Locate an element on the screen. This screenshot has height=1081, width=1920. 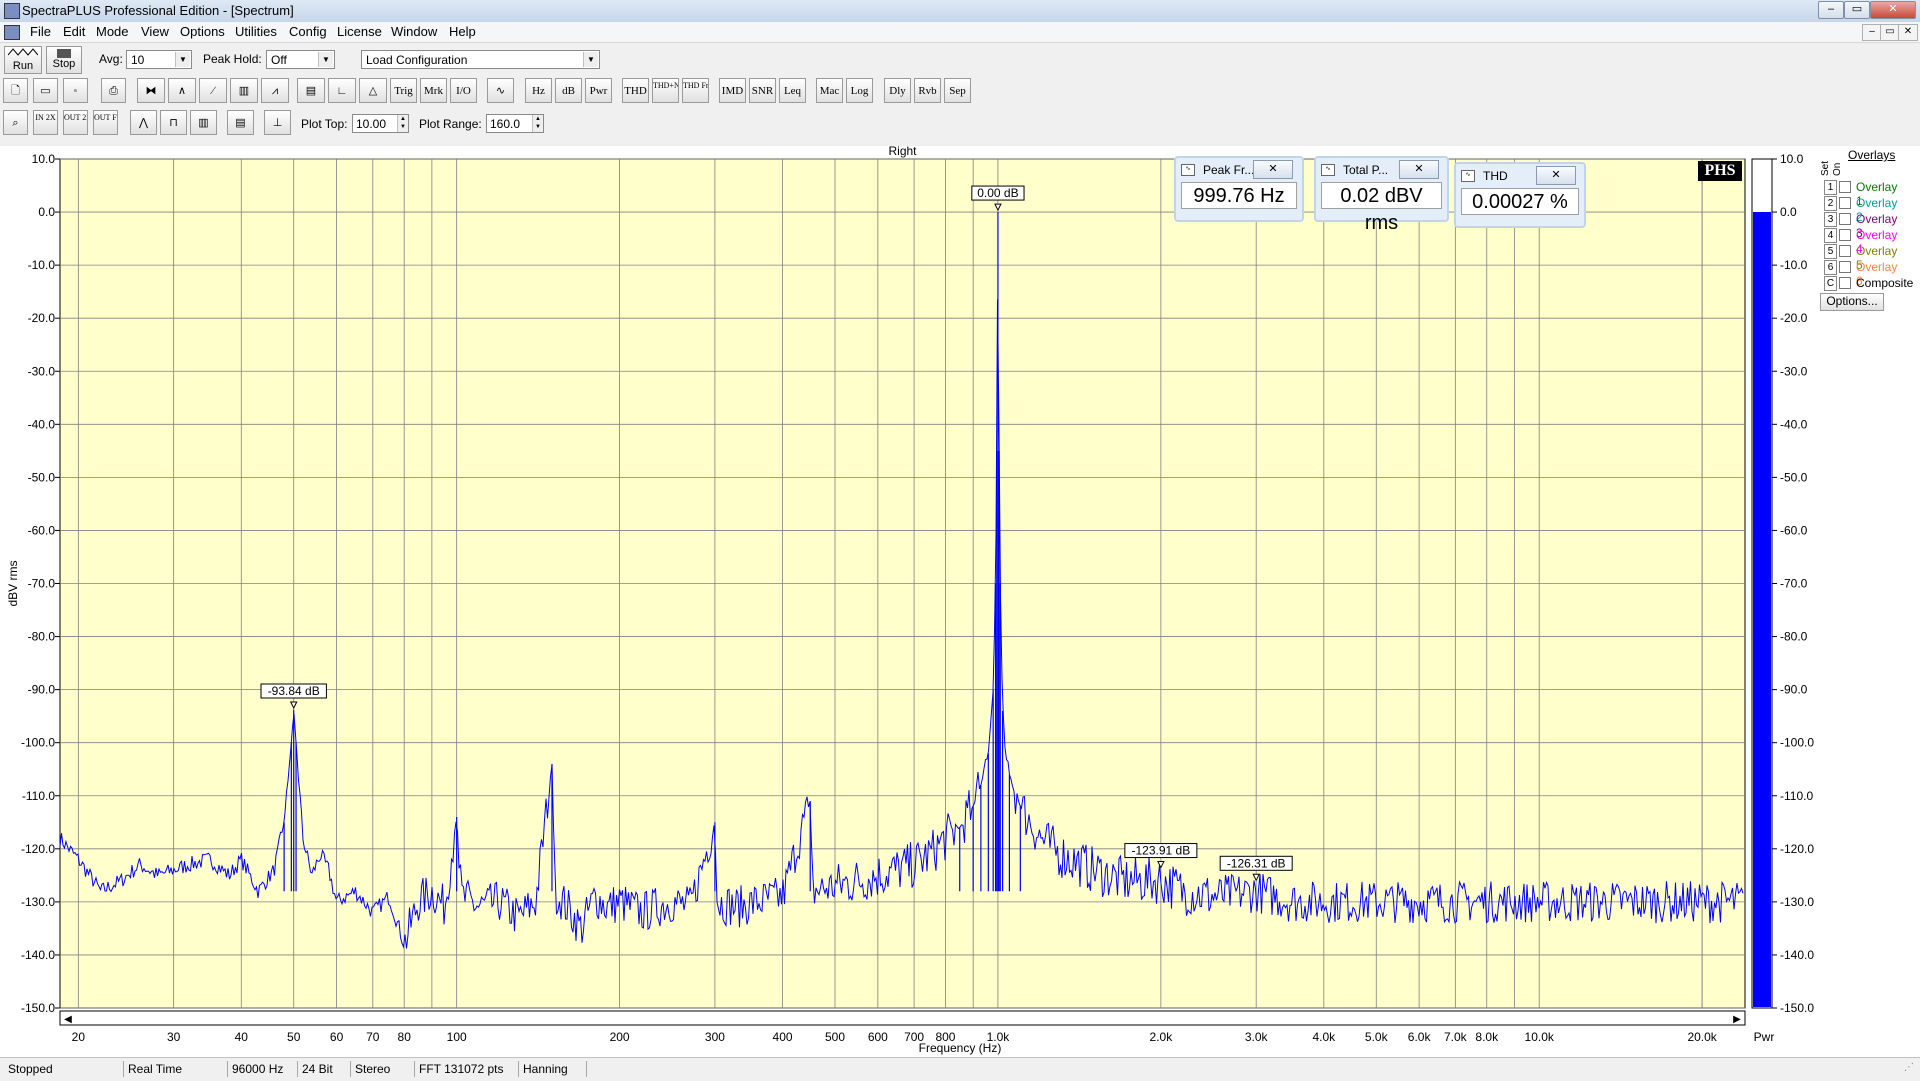
phase-mode-button: ∕ is located at coordinates (213, 90).